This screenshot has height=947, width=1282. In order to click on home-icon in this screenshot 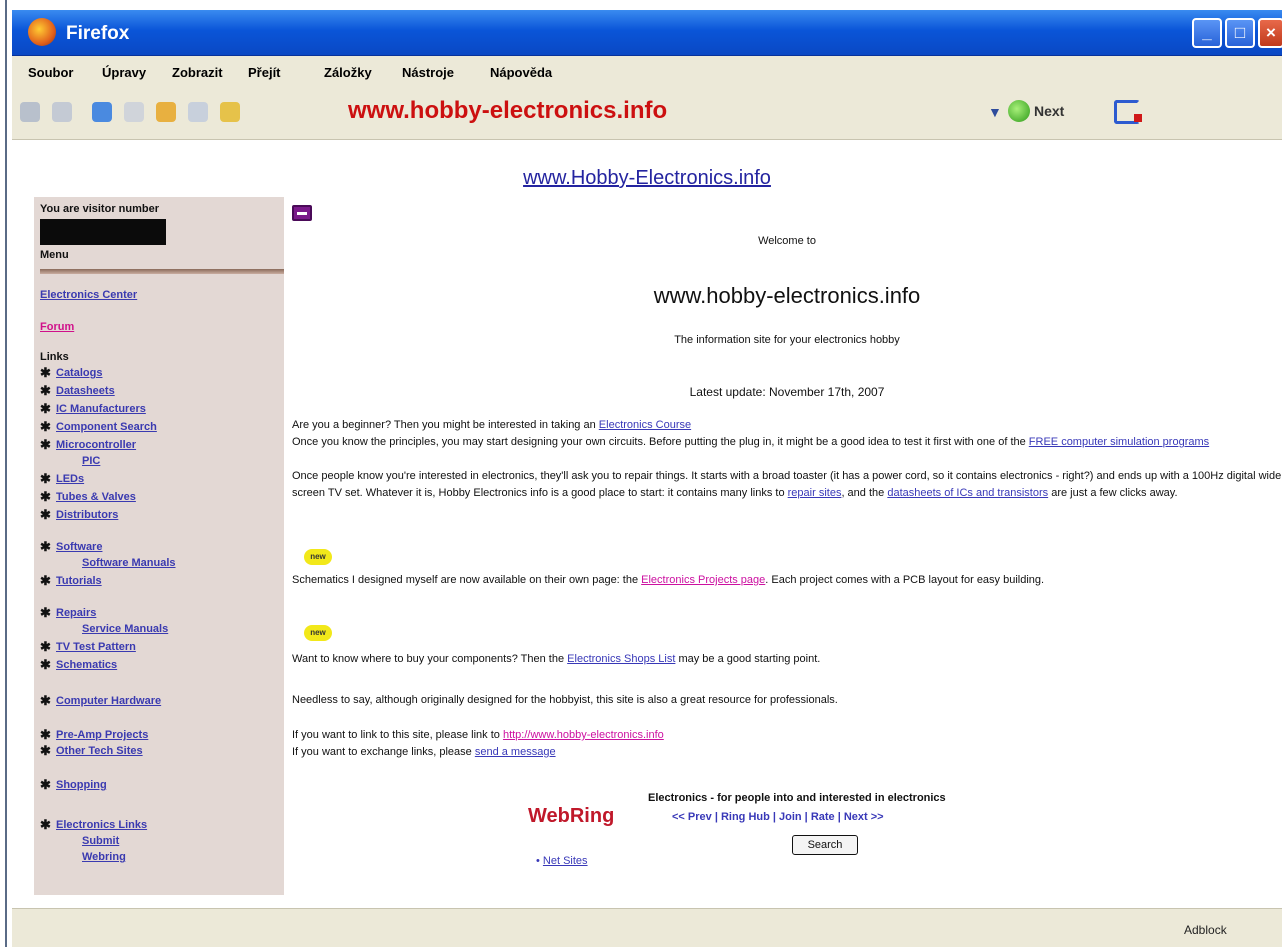, I will do `click(166, 112)`.